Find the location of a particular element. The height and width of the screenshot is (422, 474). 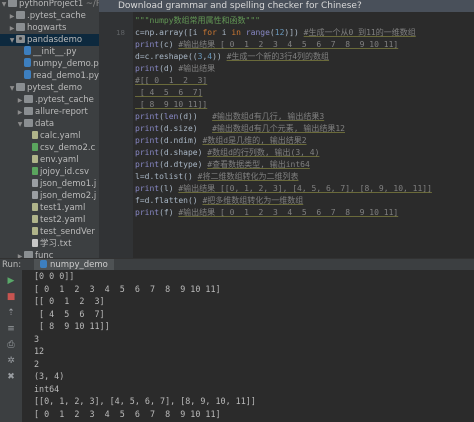

code-line: print(d) #输出结果 is located at coordinates (175, 69).